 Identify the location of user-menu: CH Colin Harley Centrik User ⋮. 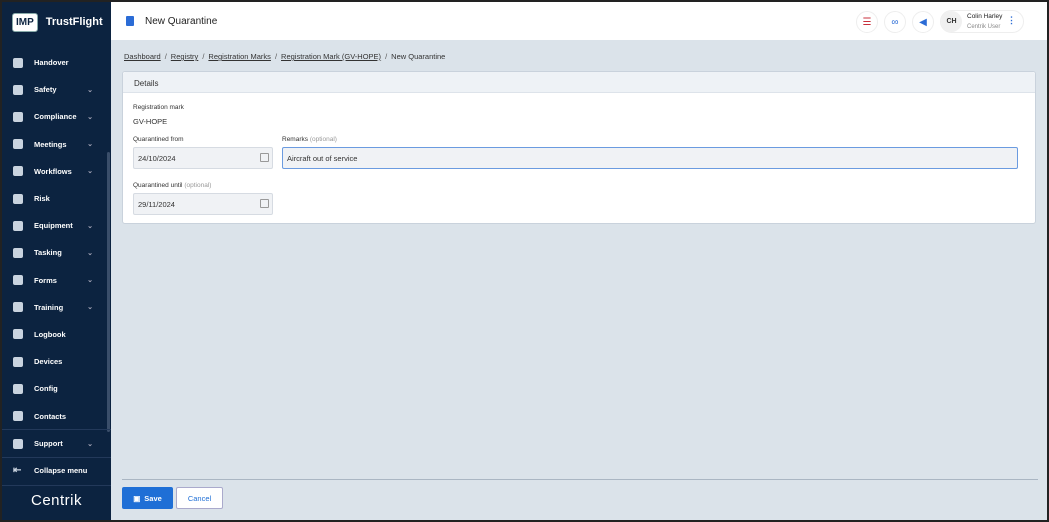
(982, 21).